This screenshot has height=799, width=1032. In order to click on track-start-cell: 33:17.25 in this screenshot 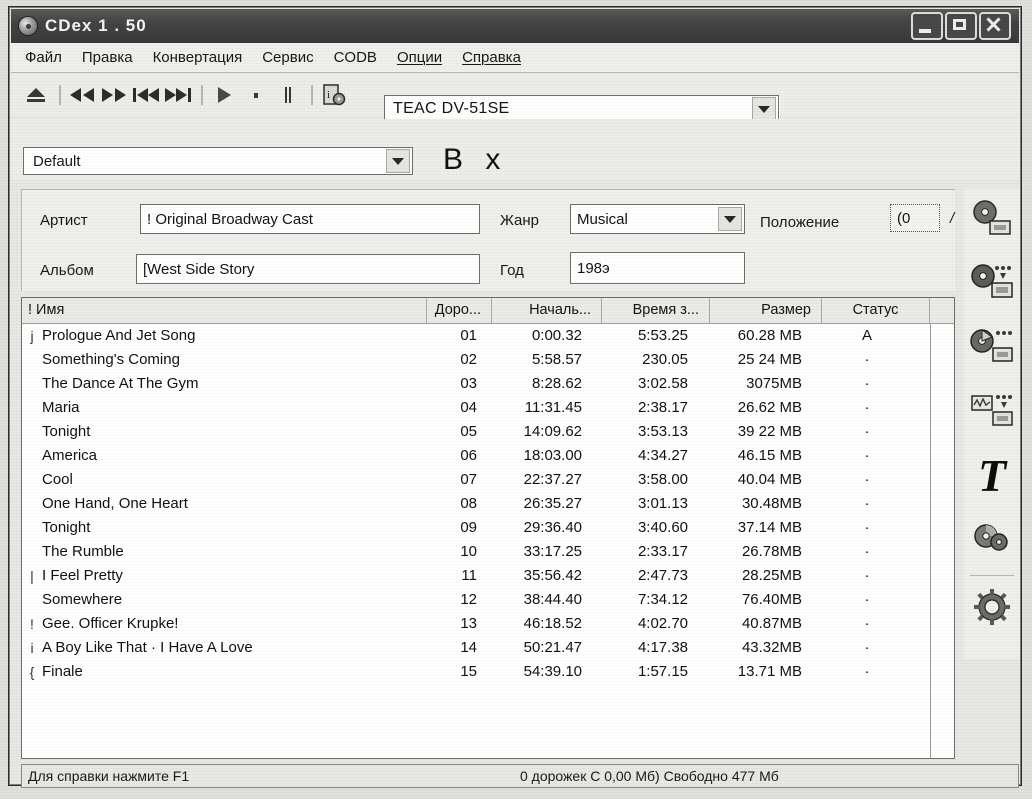, I will do `click(552, 551)`.